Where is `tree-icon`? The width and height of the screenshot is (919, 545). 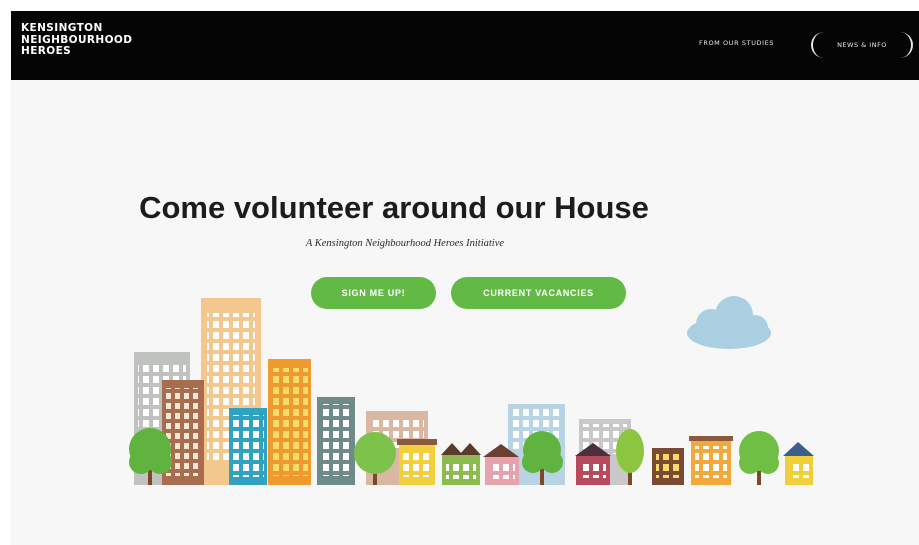
tree-icon is located at coordinates (759, 458).